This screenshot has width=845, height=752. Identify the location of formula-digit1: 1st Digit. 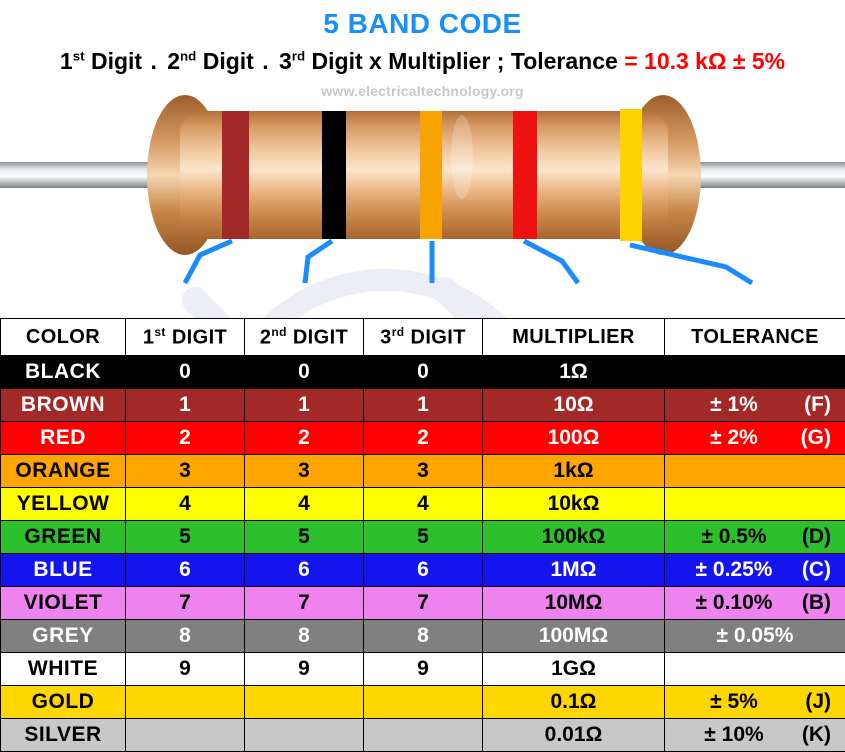
(101, 61).